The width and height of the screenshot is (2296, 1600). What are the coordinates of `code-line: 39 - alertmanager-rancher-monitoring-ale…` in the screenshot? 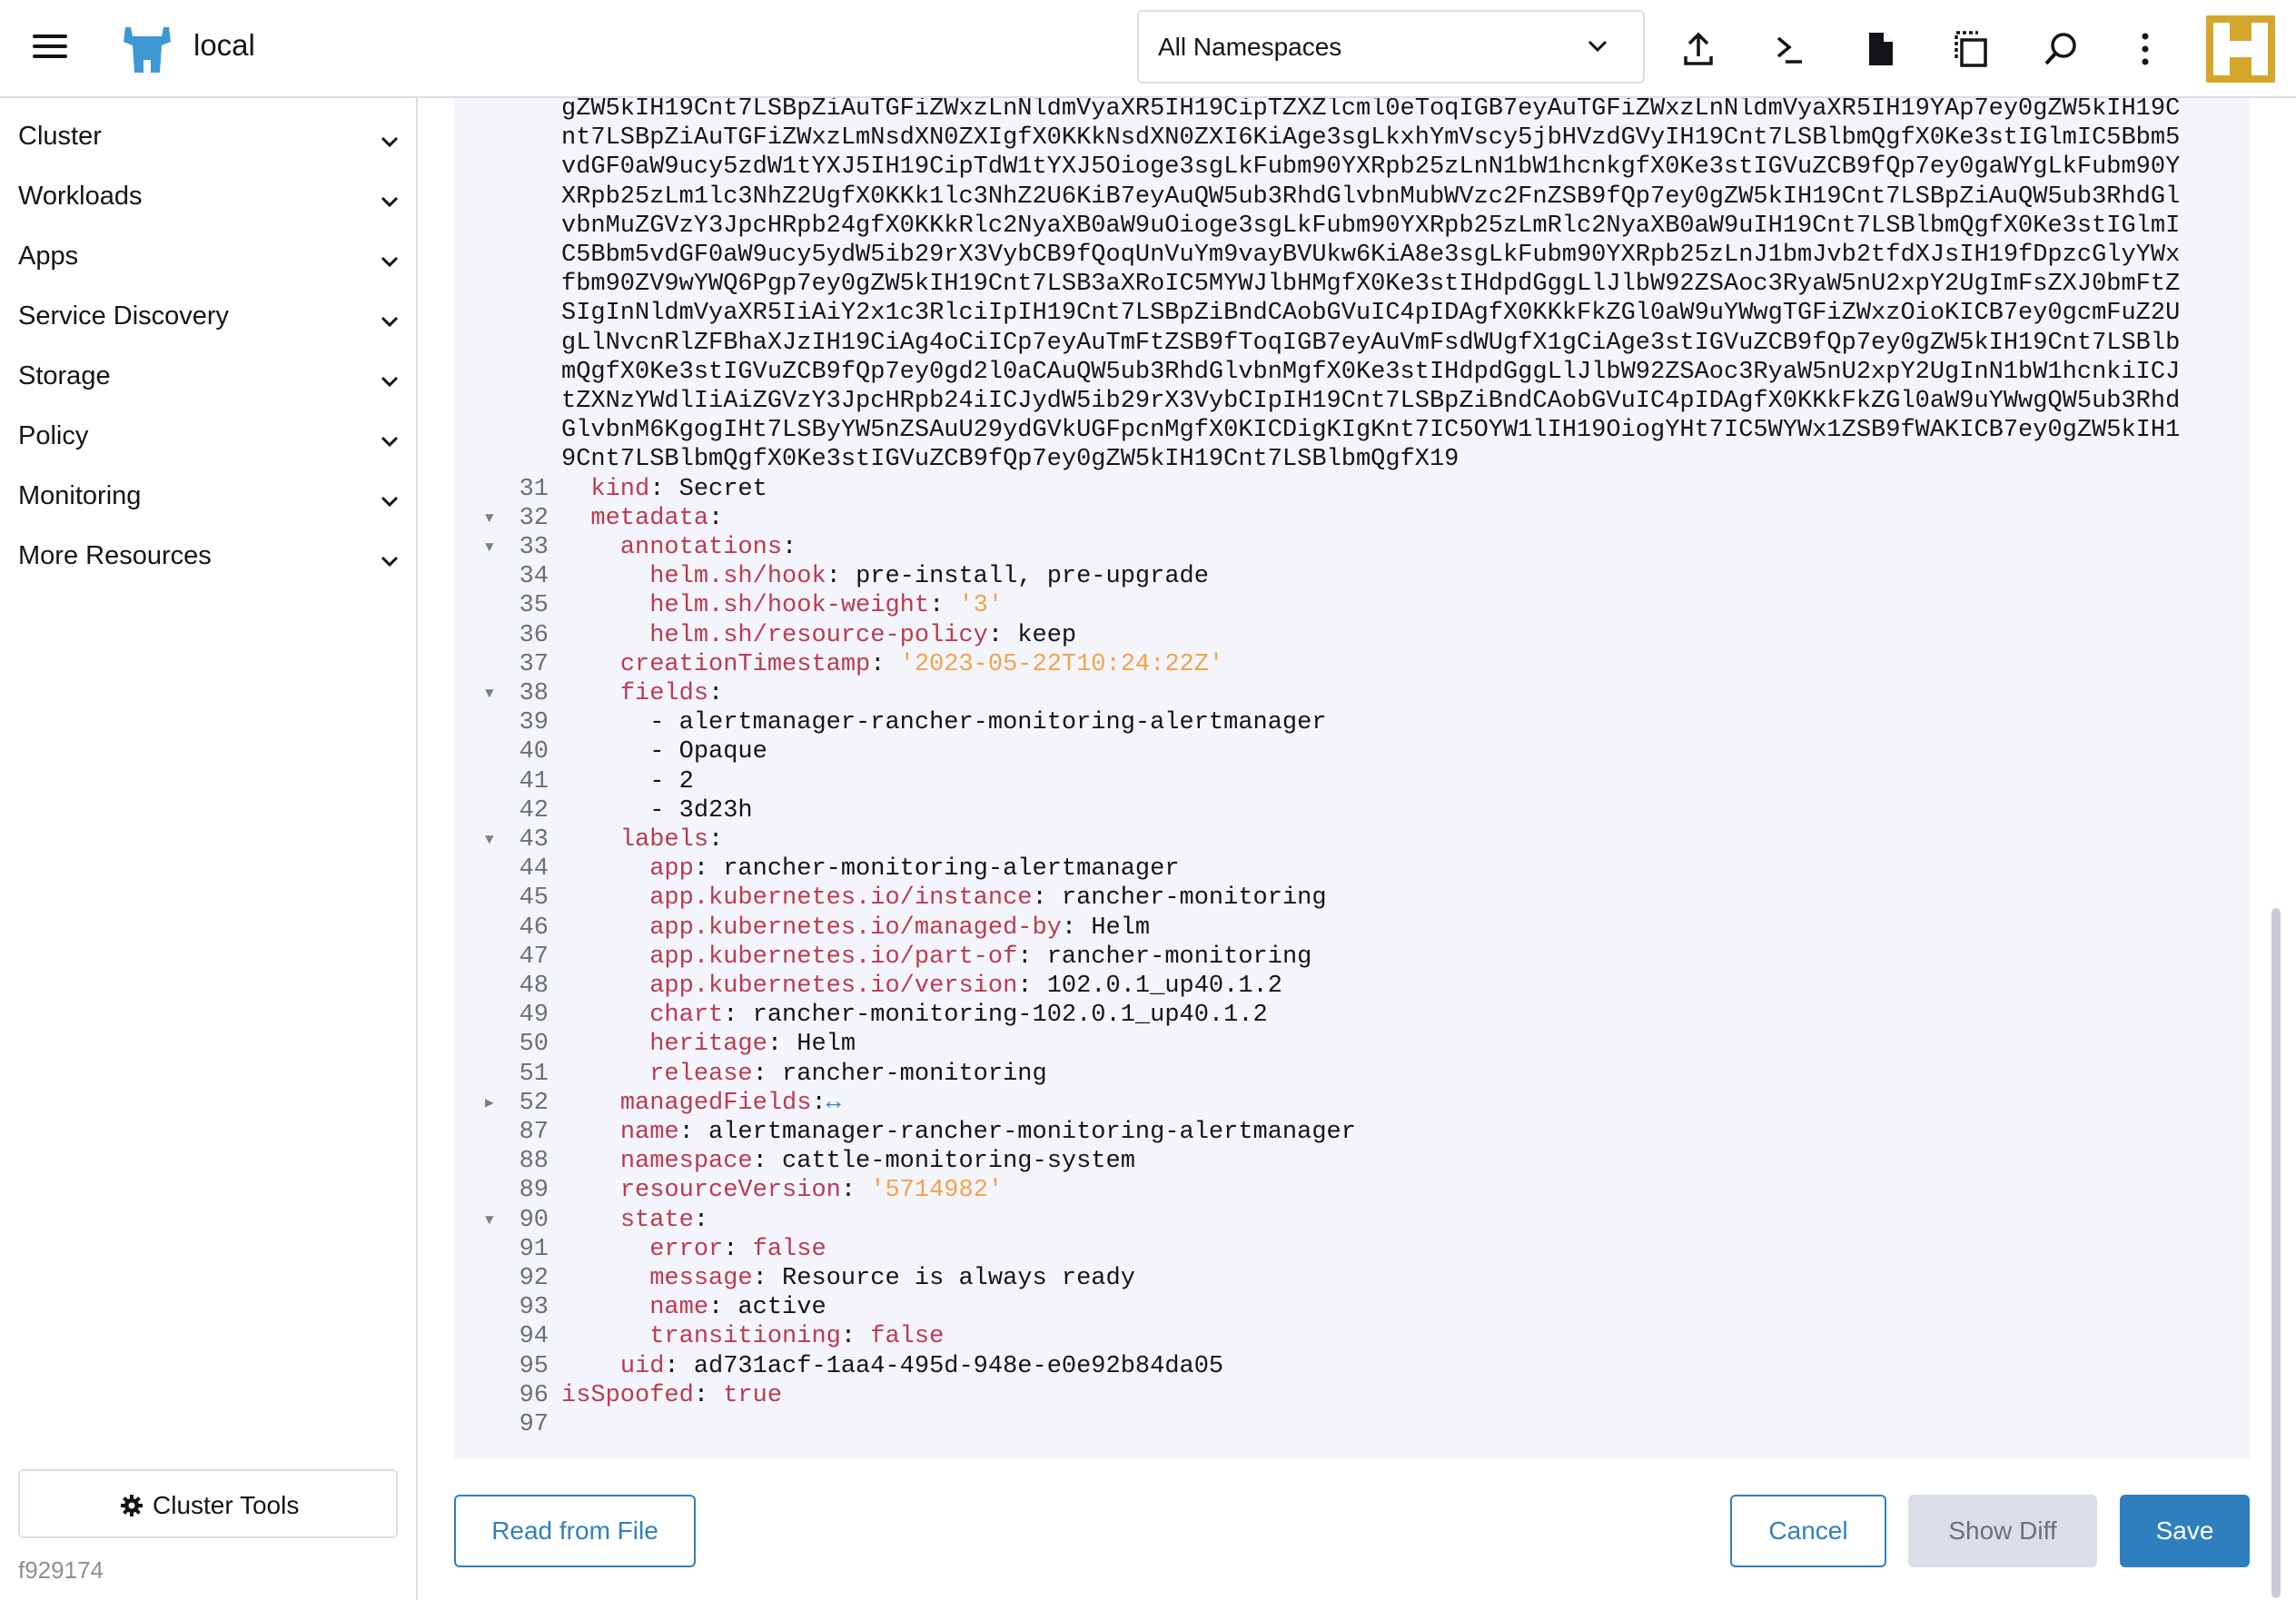 It's located at (1352, 722).